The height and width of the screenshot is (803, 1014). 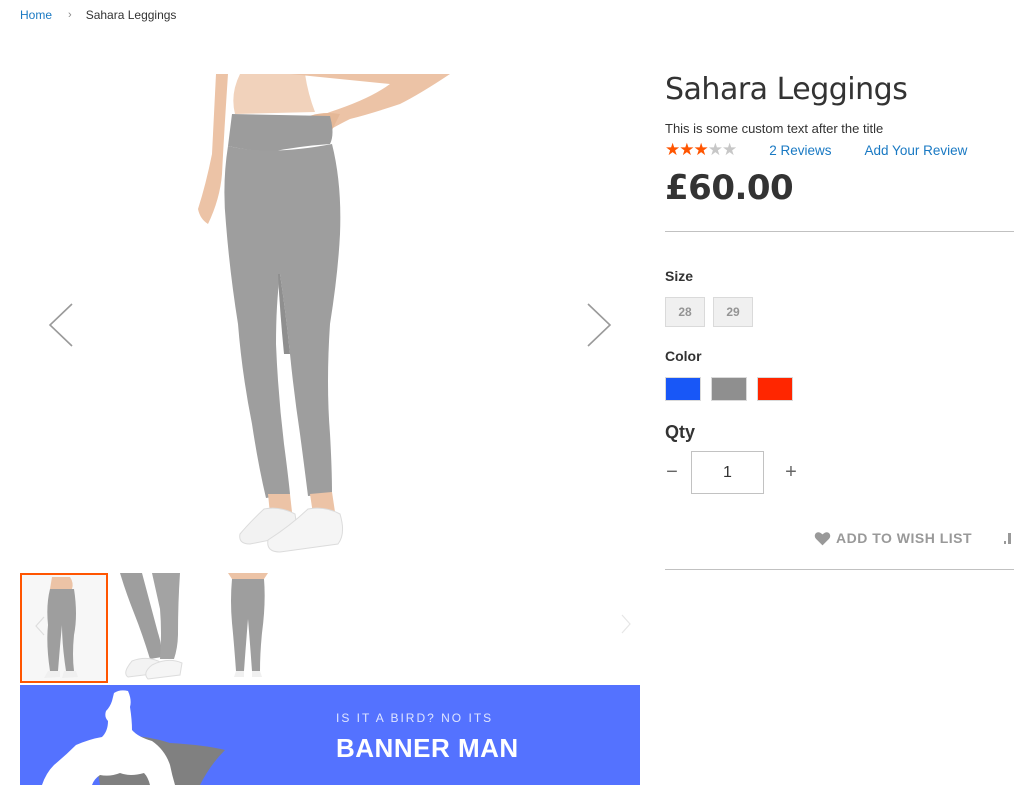 I want to click on wishlist-label: ADD TO WISH LIST, so click(x=904, y=538).